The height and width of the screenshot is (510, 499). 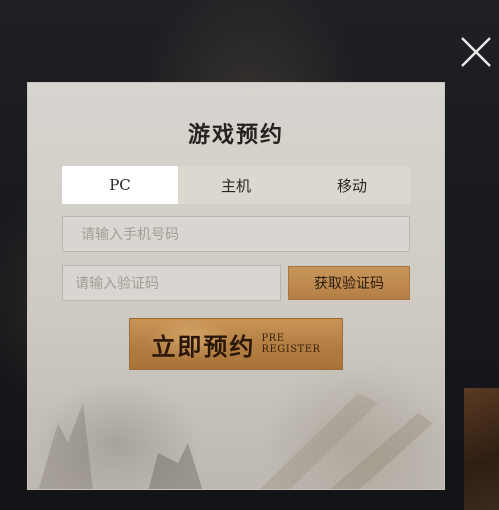 I want to click on side-thumbnail, so click(x=481, y=449).